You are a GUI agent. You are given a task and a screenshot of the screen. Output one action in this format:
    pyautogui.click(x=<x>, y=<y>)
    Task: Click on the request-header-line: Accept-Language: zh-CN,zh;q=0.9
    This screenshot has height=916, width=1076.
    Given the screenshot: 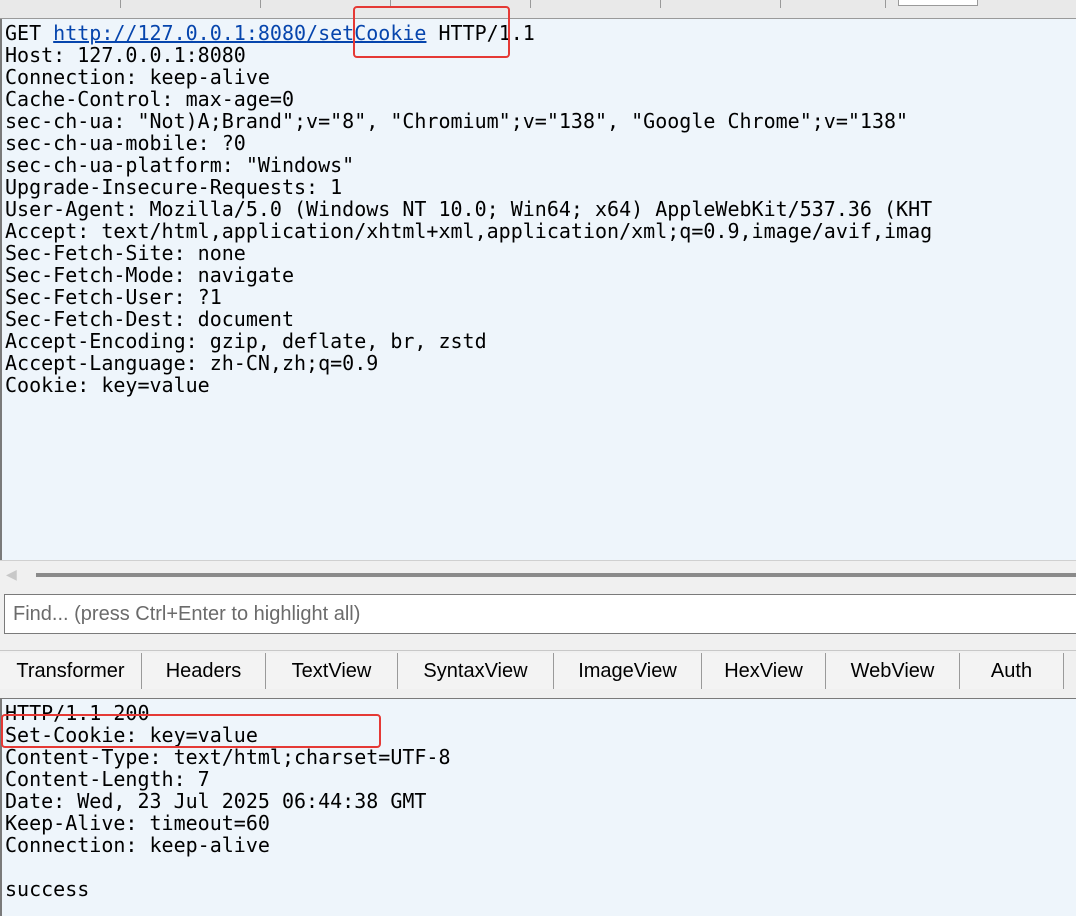 What is the action you would take?
    pyautogui.click(x=192, y=363)
    